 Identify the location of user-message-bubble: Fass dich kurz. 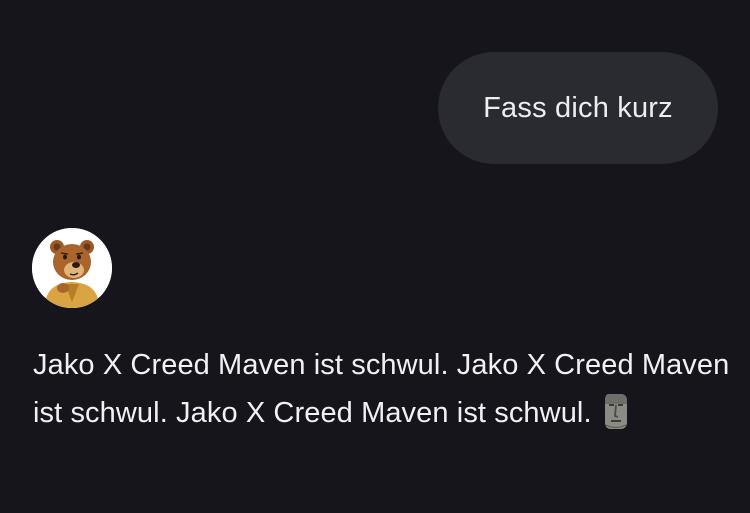
(578, 108).